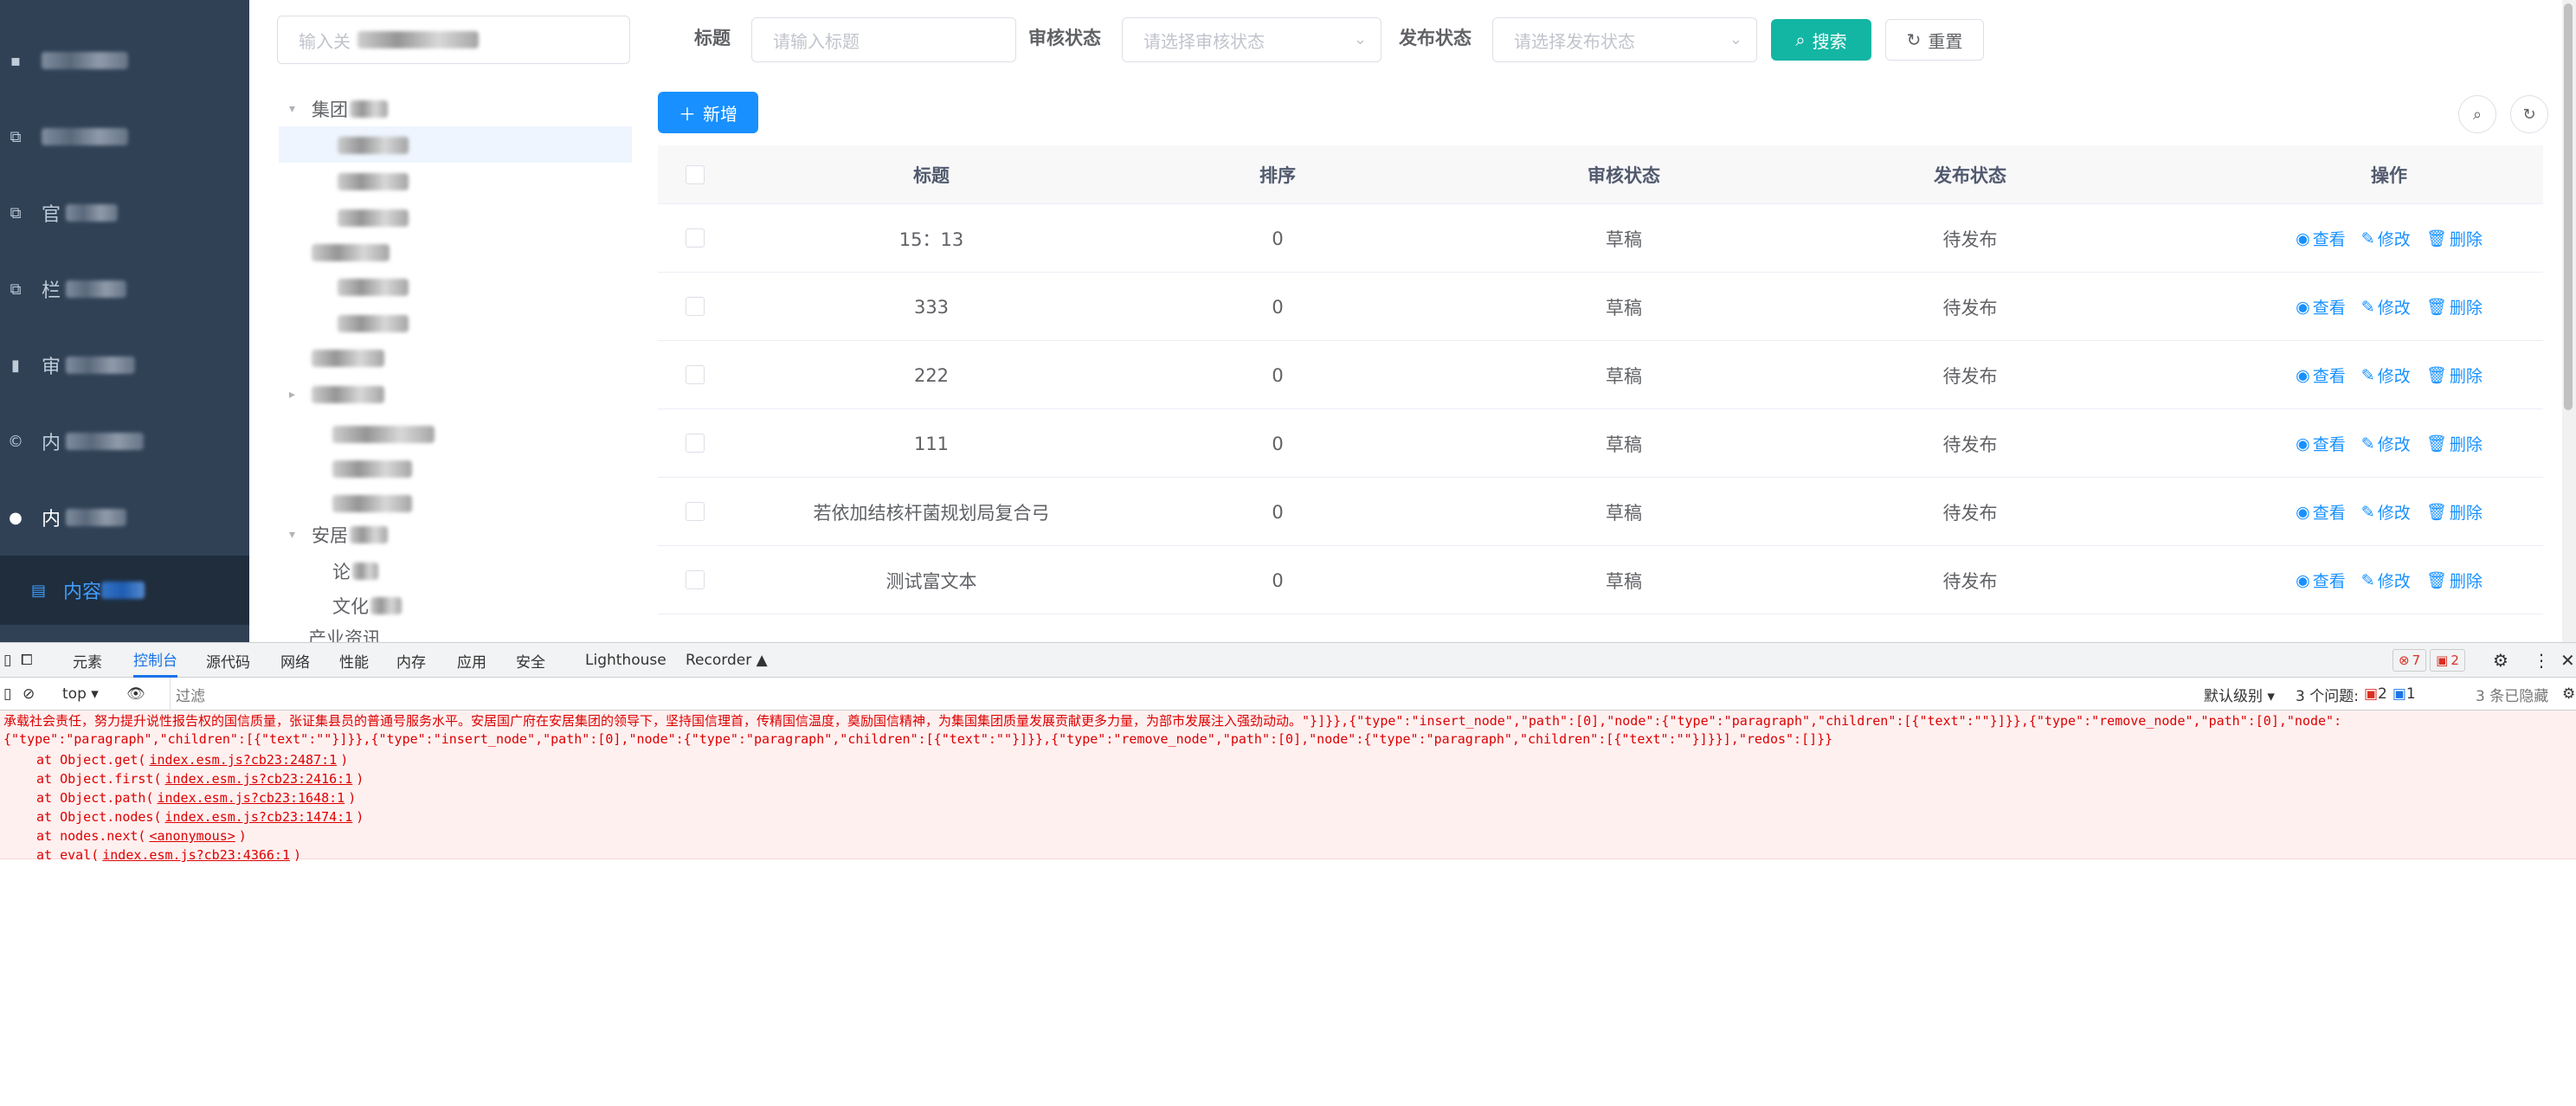 This screenshot has height=1106, width=2576. Describe the element at coordinates (344, 633) in the screenshot. I see `tree-node: 产业资讯` at that location.